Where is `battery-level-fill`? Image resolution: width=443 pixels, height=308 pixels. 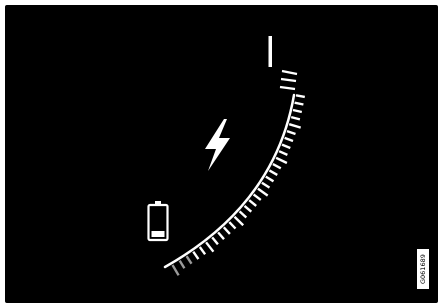
battery-level-fill is located at coordinates (158, 234).